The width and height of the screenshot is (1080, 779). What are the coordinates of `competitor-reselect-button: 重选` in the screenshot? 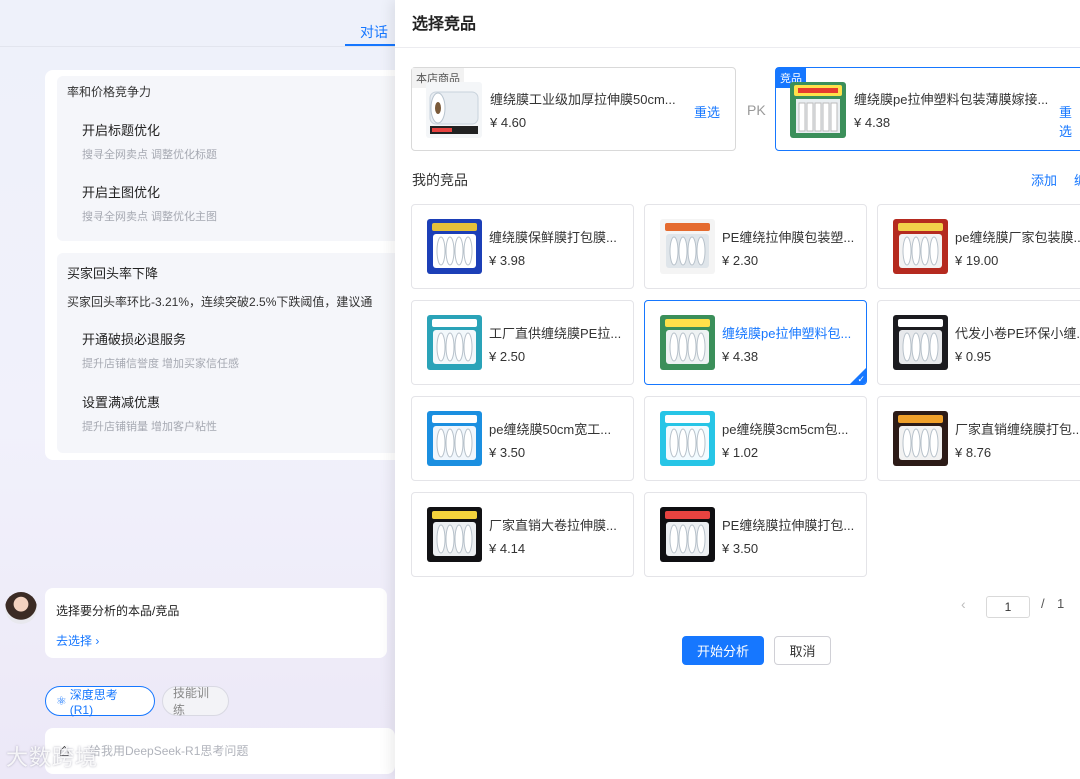 It's located at (1069, 121).